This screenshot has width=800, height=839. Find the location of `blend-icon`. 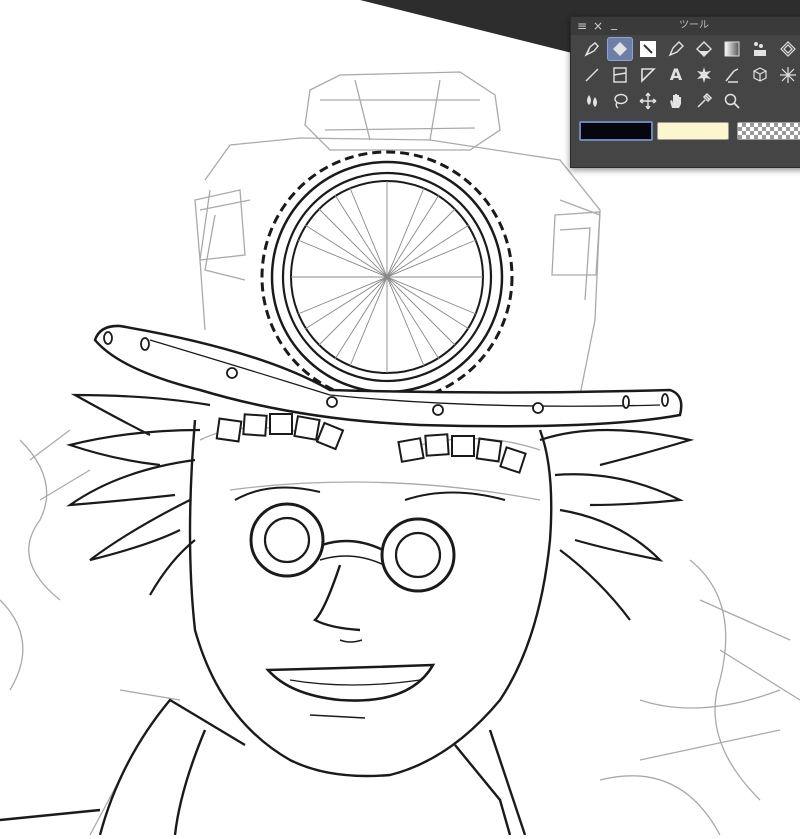

blend-icon is located at coordinates (592, 101).